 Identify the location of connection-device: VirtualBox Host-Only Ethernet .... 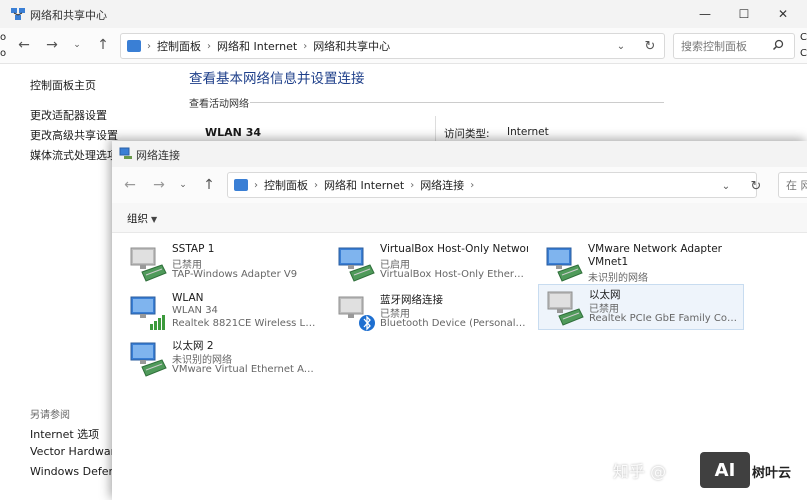
(454, 274).